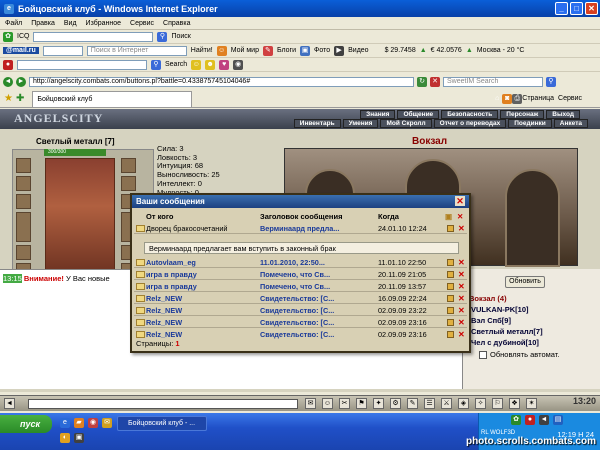 This screenshot has height=450, width=600. I want to click on add-favorite-icon: ✚, so click(20, 98).